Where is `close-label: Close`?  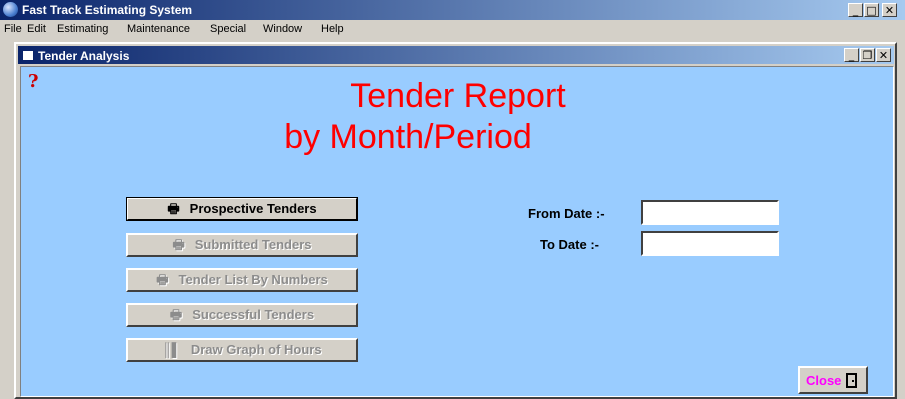
close-label: Close is located at coordinates (824, 380).